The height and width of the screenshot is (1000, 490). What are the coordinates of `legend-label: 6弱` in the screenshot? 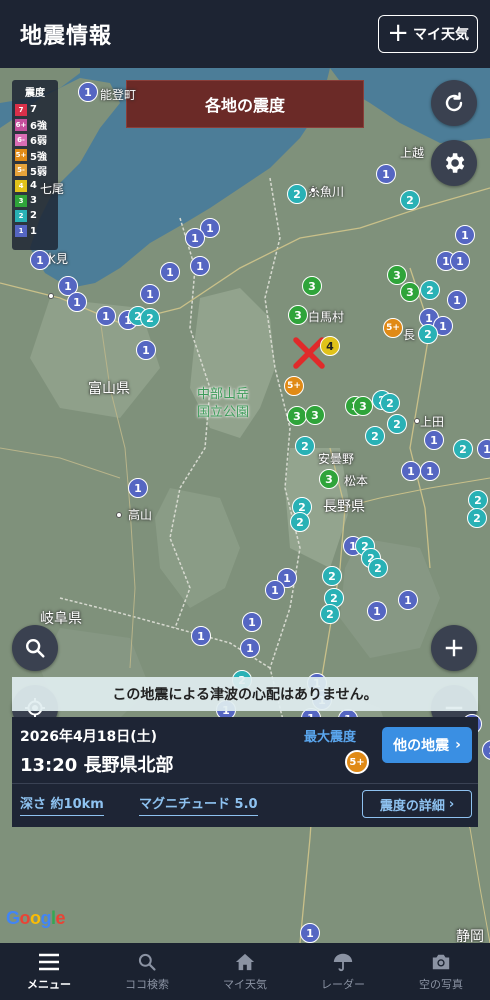 It's located at (38, 142).